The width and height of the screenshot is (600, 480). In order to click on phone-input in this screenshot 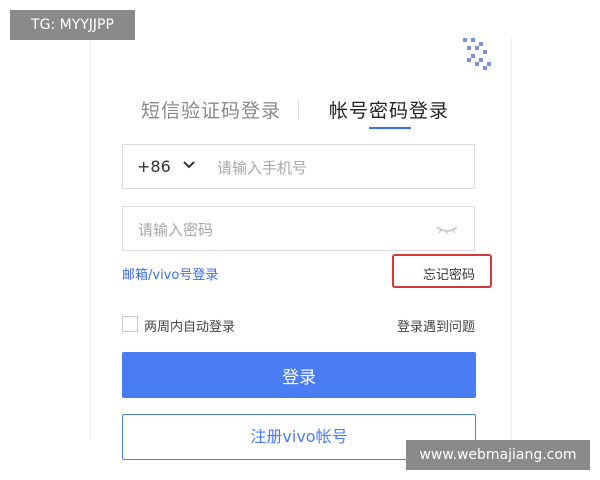, I will do `click(337, 168)`.